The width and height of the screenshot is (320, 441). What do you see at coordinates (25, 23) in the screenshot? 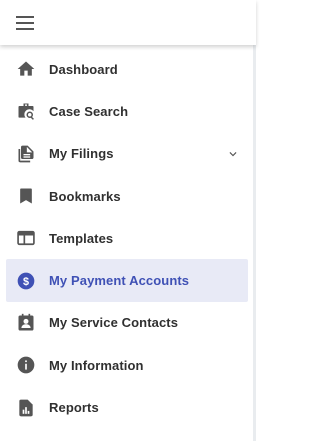
I see `hamburger-menu-icon` at bounding box center [25, 23].